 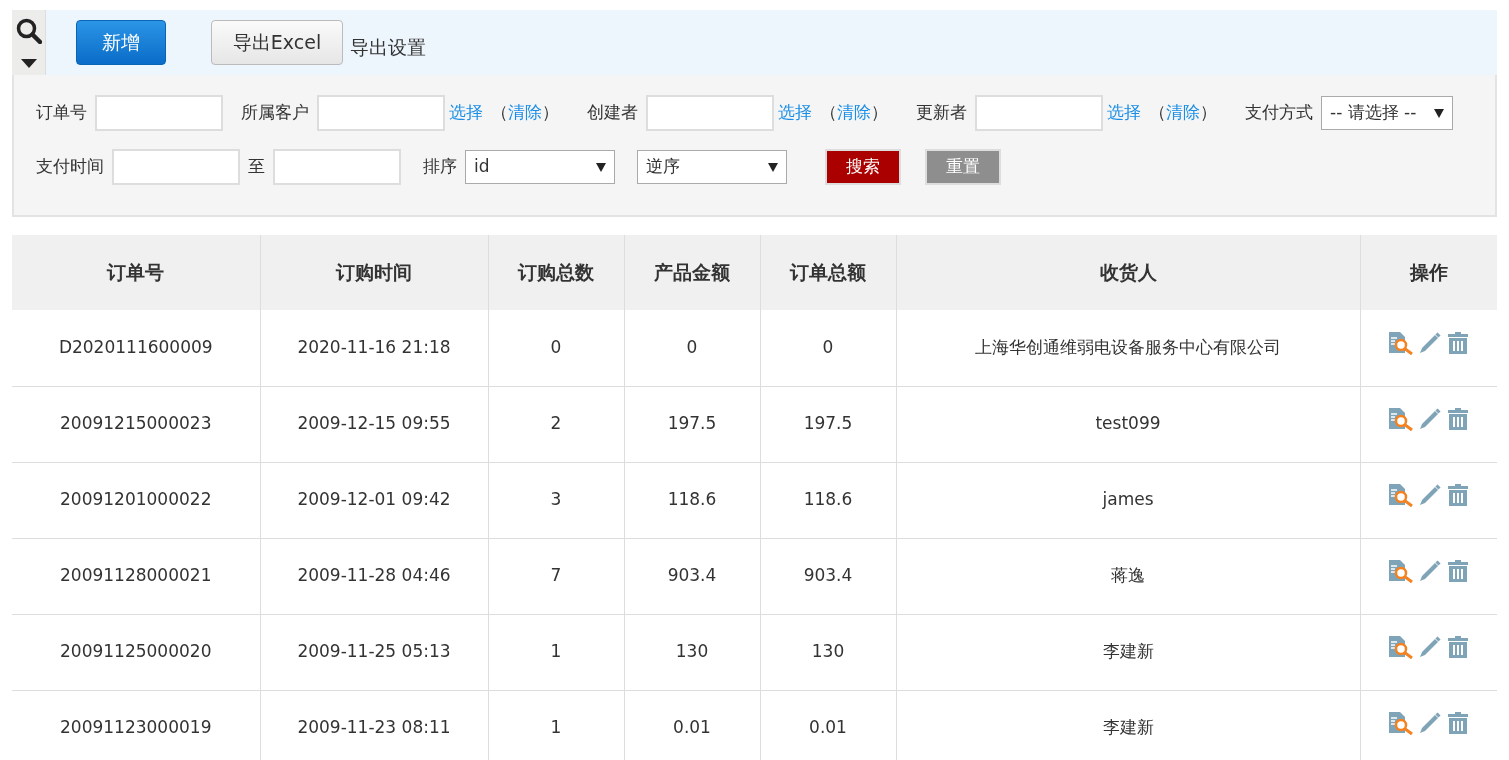 I want to click on field-label: 支付时间, so click(x=70, y=167).